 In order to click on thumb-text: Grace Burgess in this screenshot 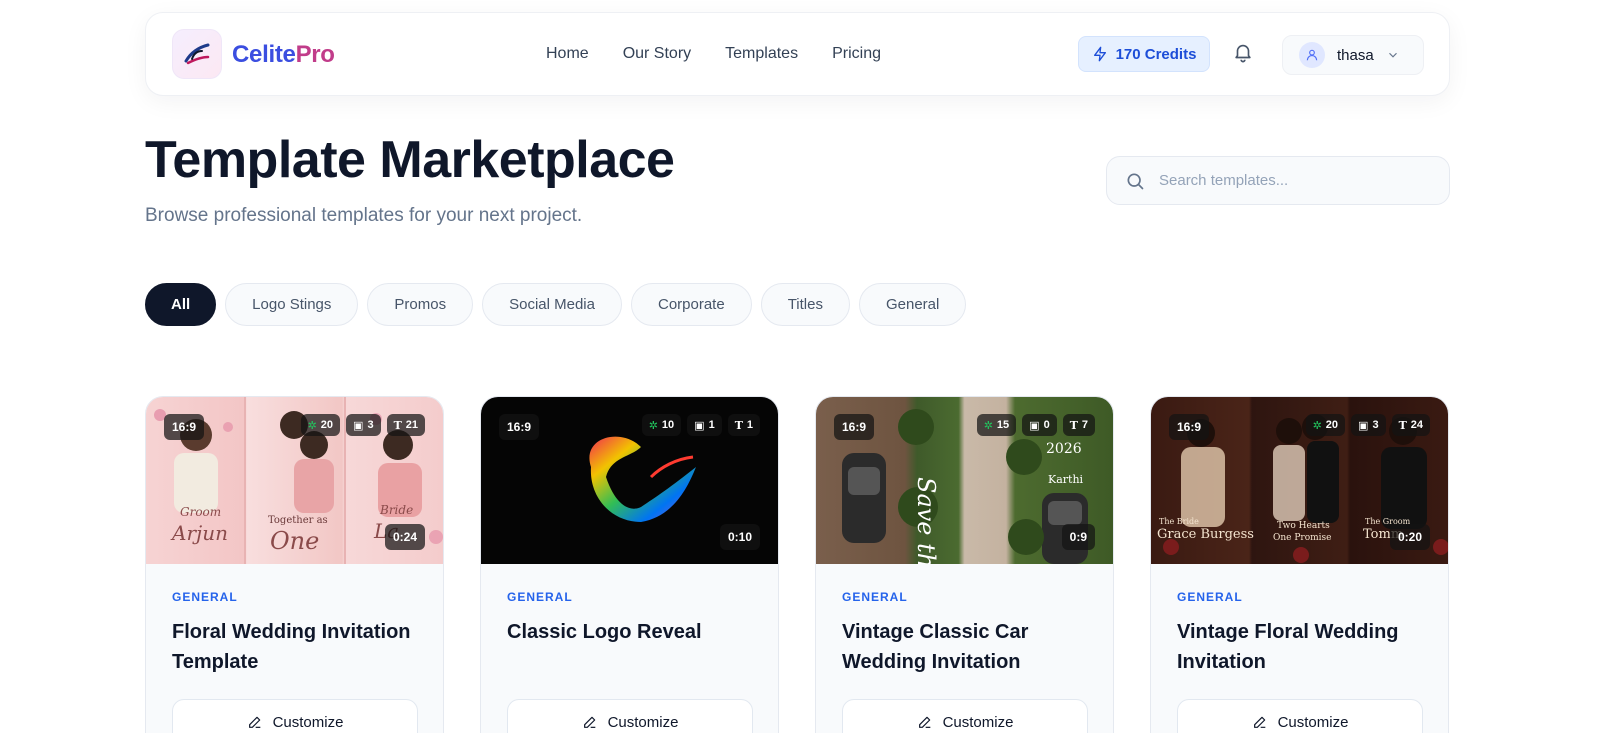, I will do `click(1205, 534)`.